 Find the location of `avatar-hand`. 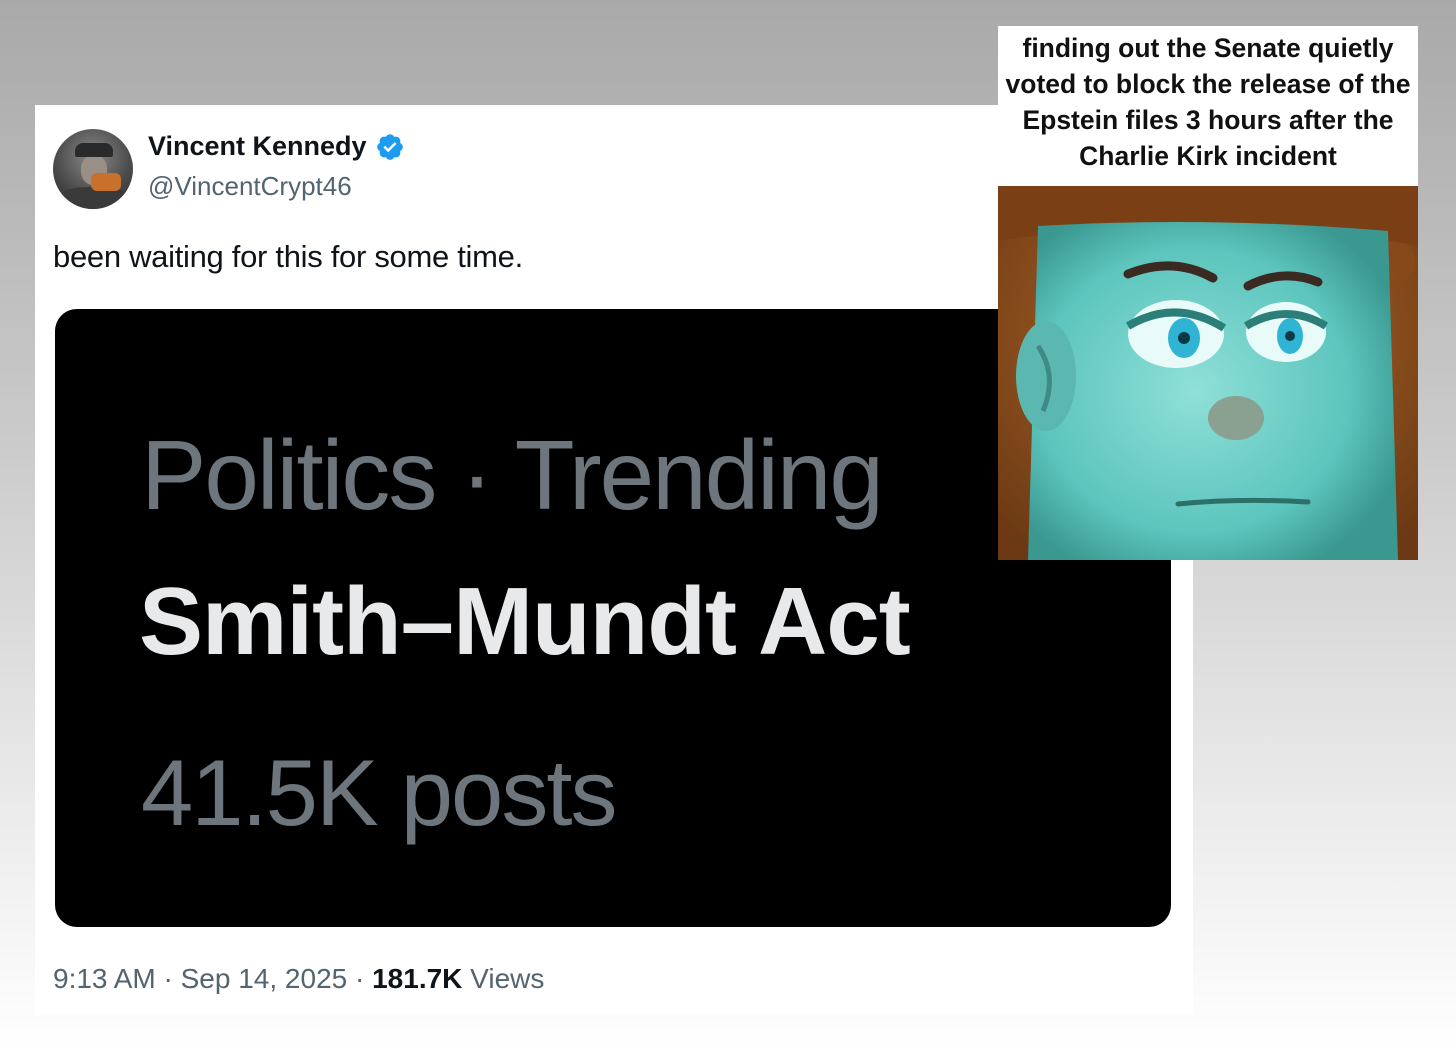

avatar-hand is located at coordinates (106, 182).